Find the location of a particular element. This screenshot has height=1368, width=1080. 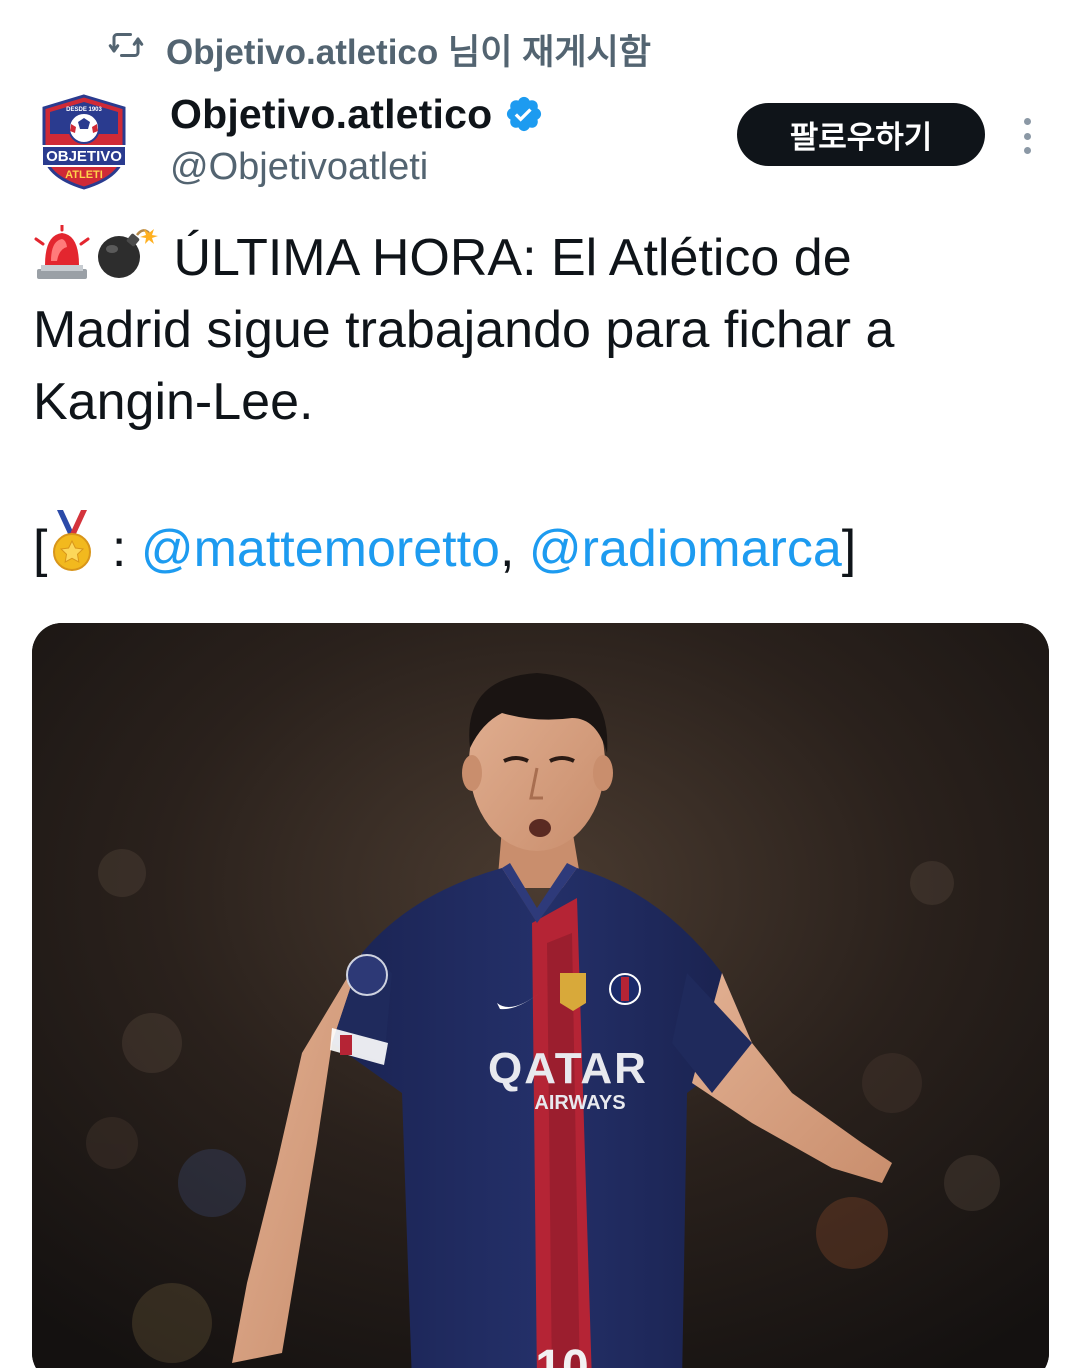

author-handle: @Objetivoatleti is located at coordinates (299, 167).